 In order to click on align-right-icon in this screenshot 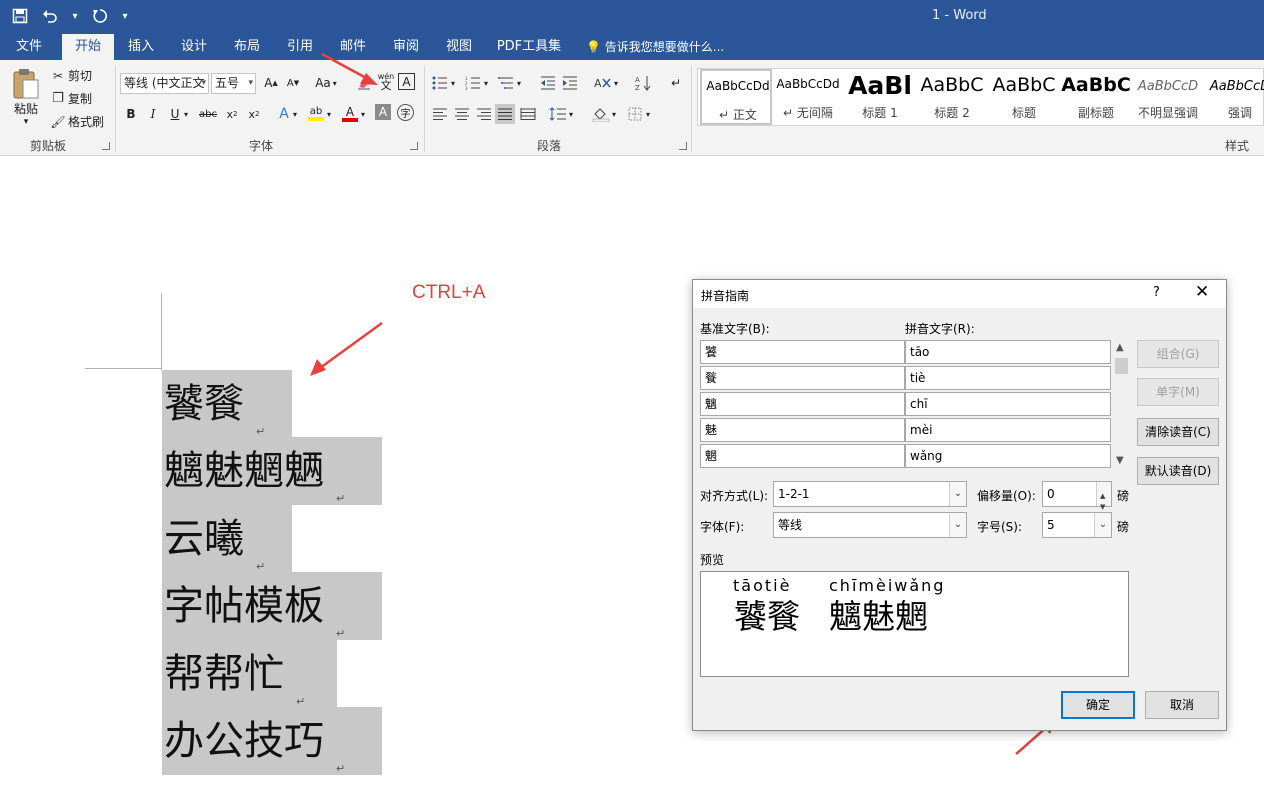, I will do `click(484, 114)`.